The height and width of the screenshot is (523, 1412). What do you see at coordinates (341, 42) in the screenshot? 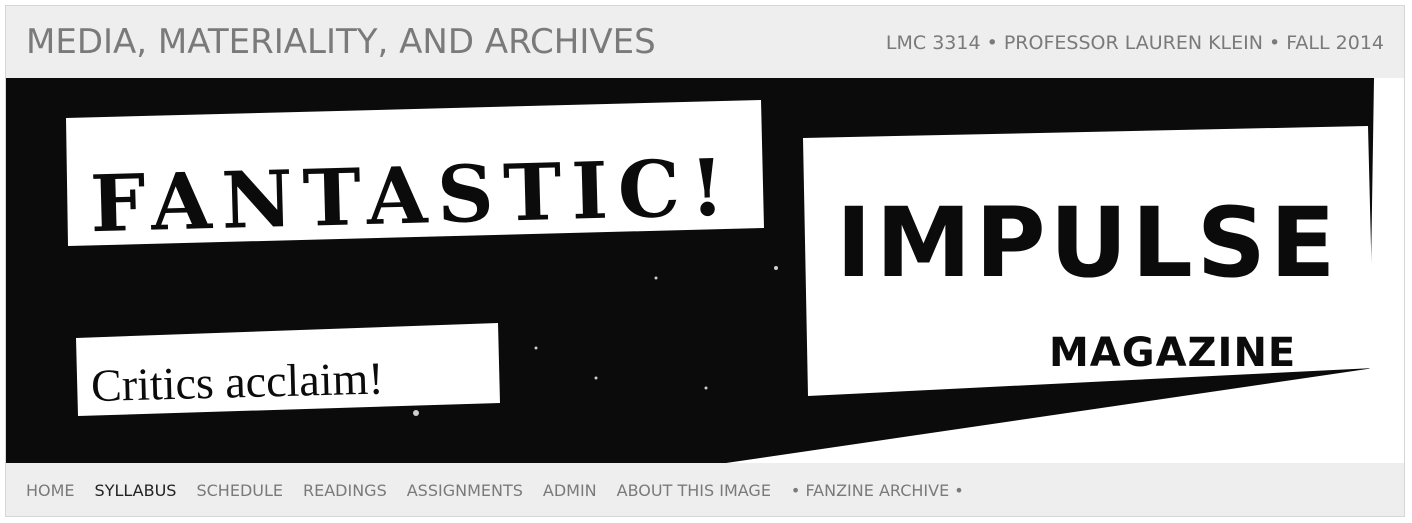
I see `site-title: MEDIA, MATERIALITY, AND ARCHIVES` at bounding box center [341, 42].